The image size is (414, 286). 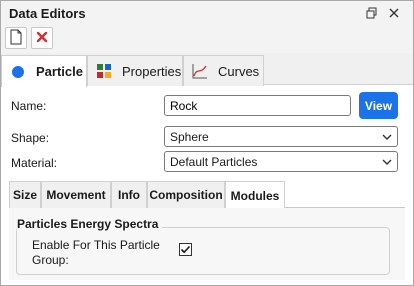 What do you see at coordinates (281, 136) in the screenshot?
I see `shape-select: Sphere` at bounding box center [281, 136].